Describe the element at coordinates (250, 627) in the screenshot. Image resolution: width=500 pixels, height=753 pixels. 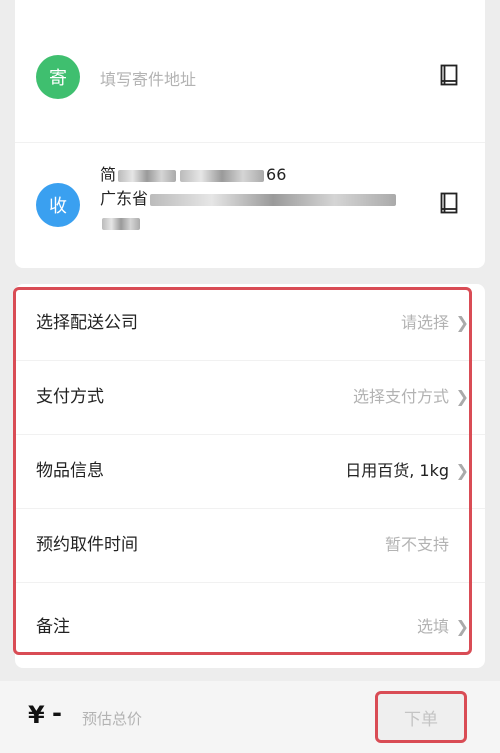
I see `option-remarks: 备注 选填 ❯` at that location.